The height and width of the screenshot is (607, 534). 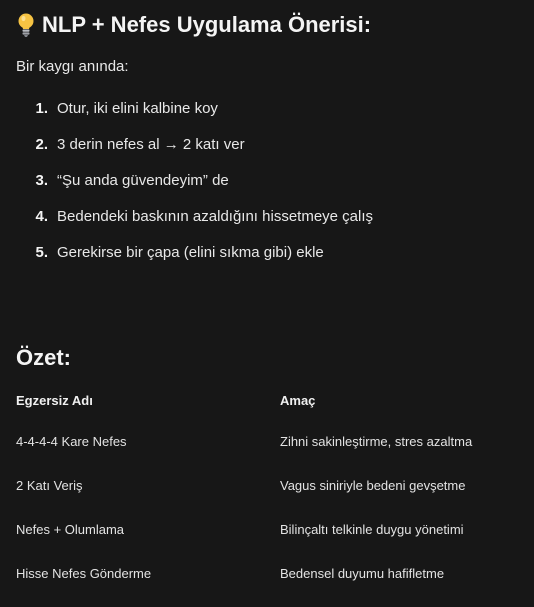 I want to click on step-text: 3 derin nefes al → 2 katı ver, so click(x=151, y=144).